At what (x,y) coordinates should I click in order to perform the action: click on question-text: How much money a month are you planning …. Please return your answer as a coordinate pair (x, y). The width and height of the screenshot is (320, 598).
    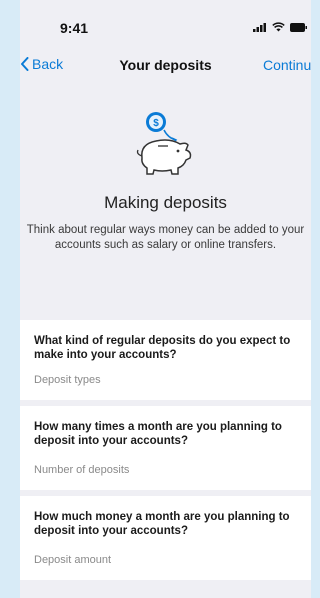
    Looking at the image, I should click on (162, 524).